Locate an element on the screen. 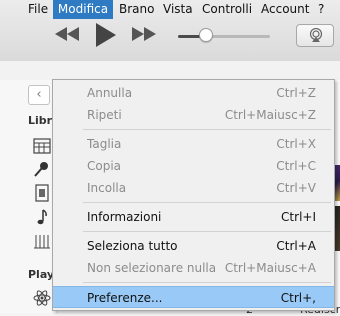 The image size is (340, 316). back-button: ‹ is located at coordinates (39, 95).